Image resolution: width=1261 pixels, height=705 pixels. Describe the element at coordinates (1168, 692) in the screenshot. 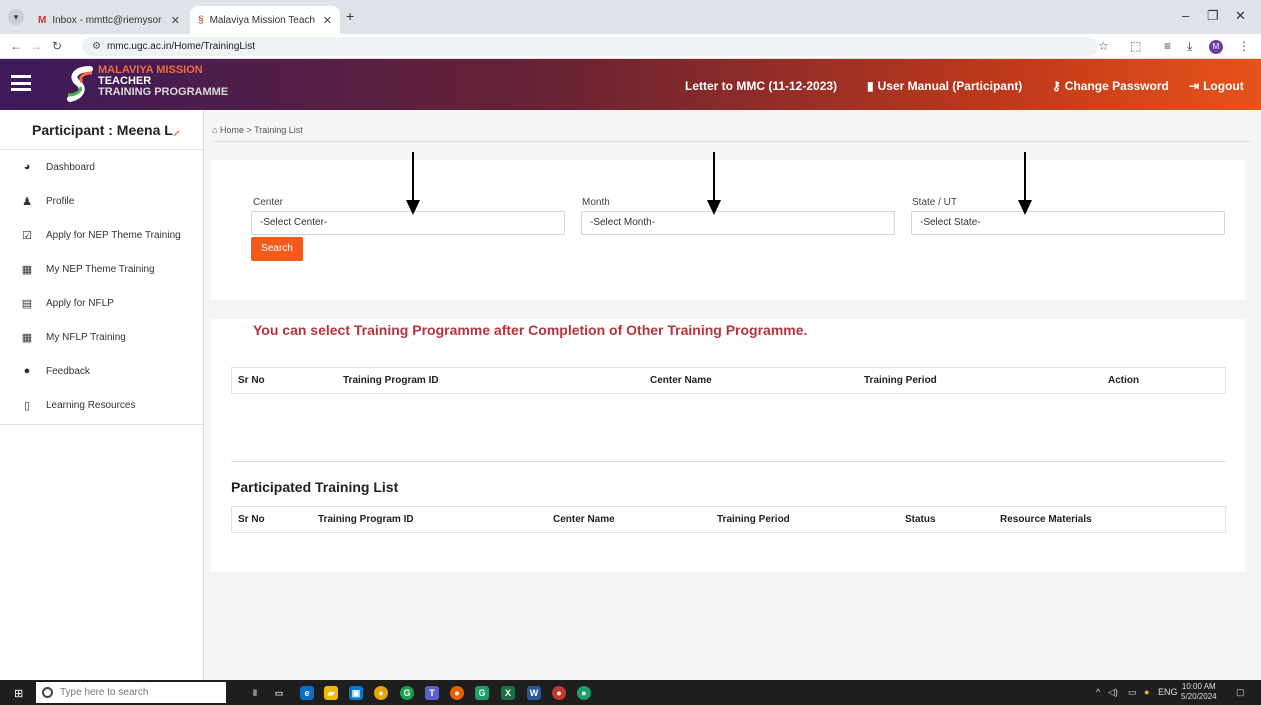

I see `language-indicator: ENG` at that location.